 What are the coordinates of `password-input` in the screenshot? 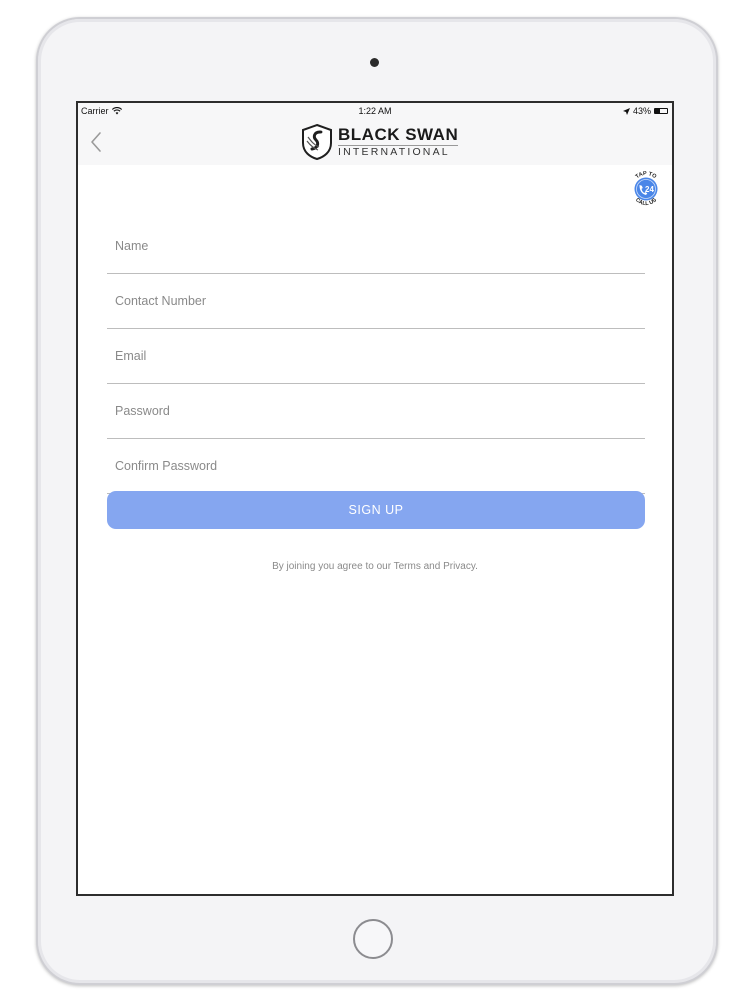 It's located at (376, 411).